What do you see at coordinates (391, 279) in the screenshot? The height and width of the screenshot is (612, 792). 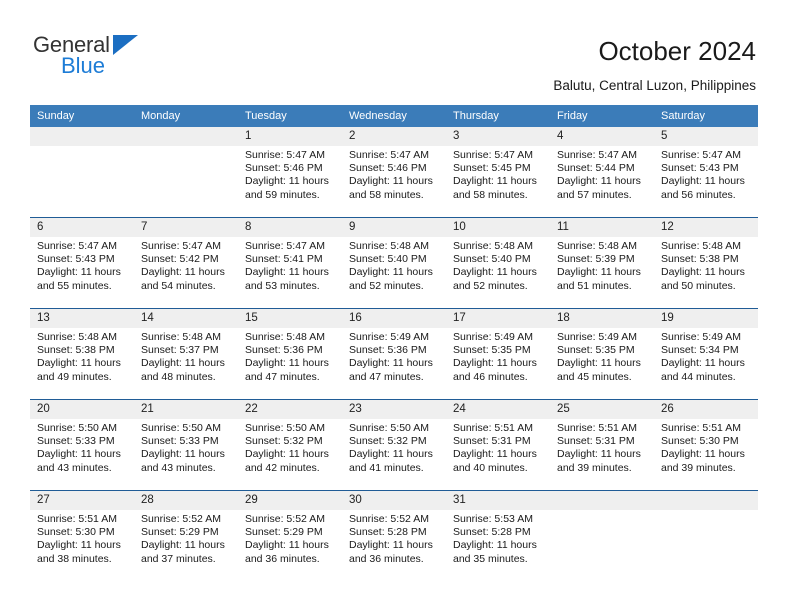 I see `daylight-text: Daylight: 11 hours and 52 minutes.` at bounding box center [391, 279].